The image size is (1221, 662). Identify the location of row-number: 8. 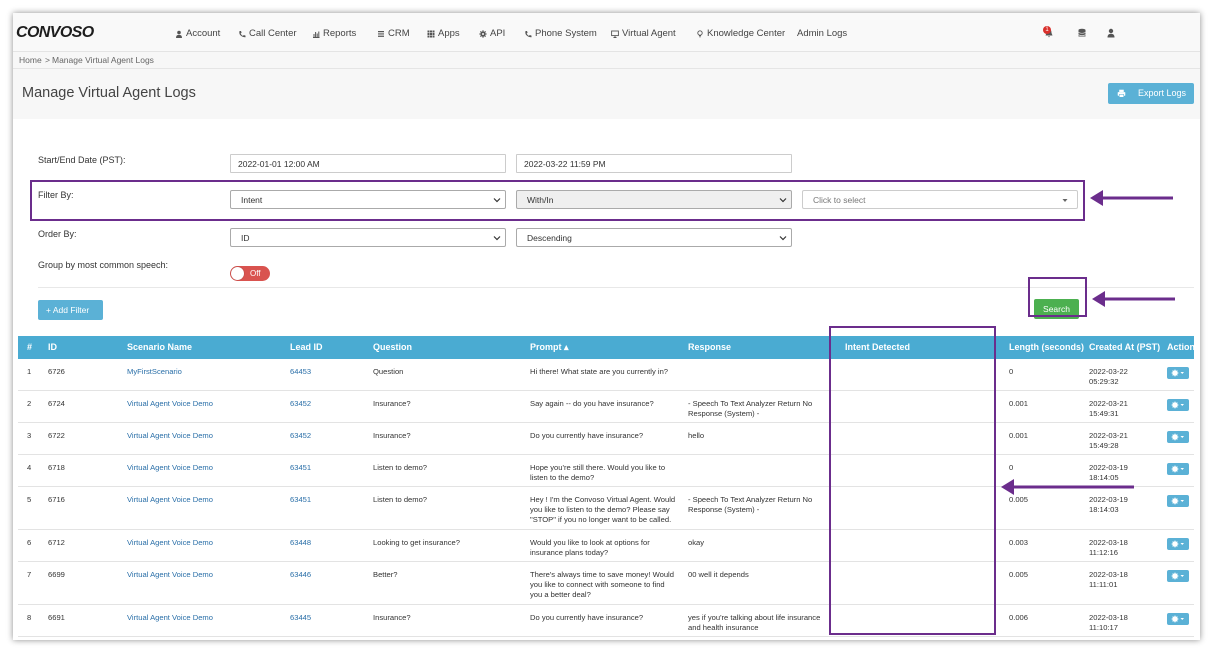
(29, 617).